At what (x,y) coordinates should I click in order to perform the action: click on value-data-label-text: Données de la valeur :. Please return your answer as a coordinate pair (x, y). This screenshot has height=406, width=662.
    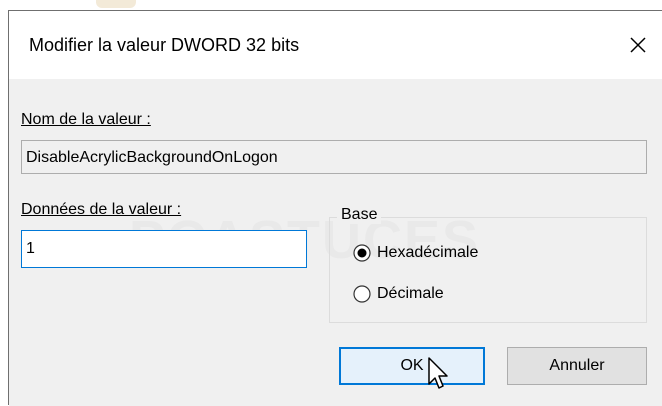
    Looking at the image, I should click on (101, 209).